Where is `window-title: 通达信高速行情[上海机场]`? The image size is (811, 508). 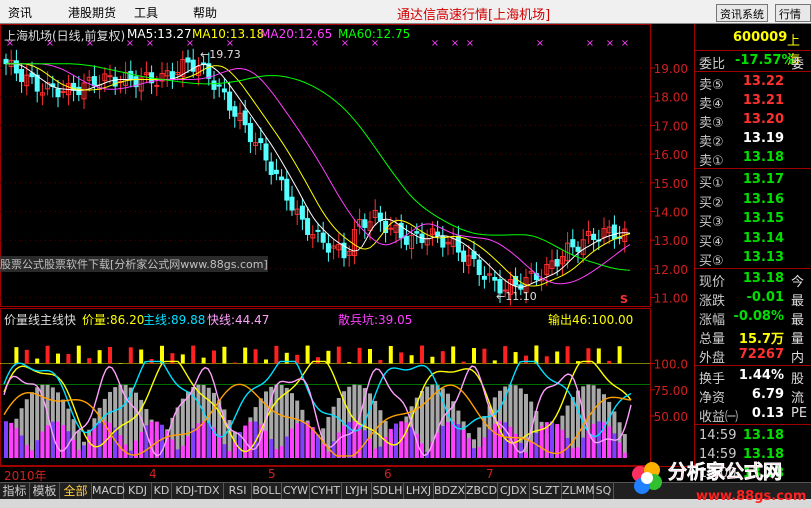
window-title: 通达信高速行情[上海机场] is located at coordinates (474, 15).